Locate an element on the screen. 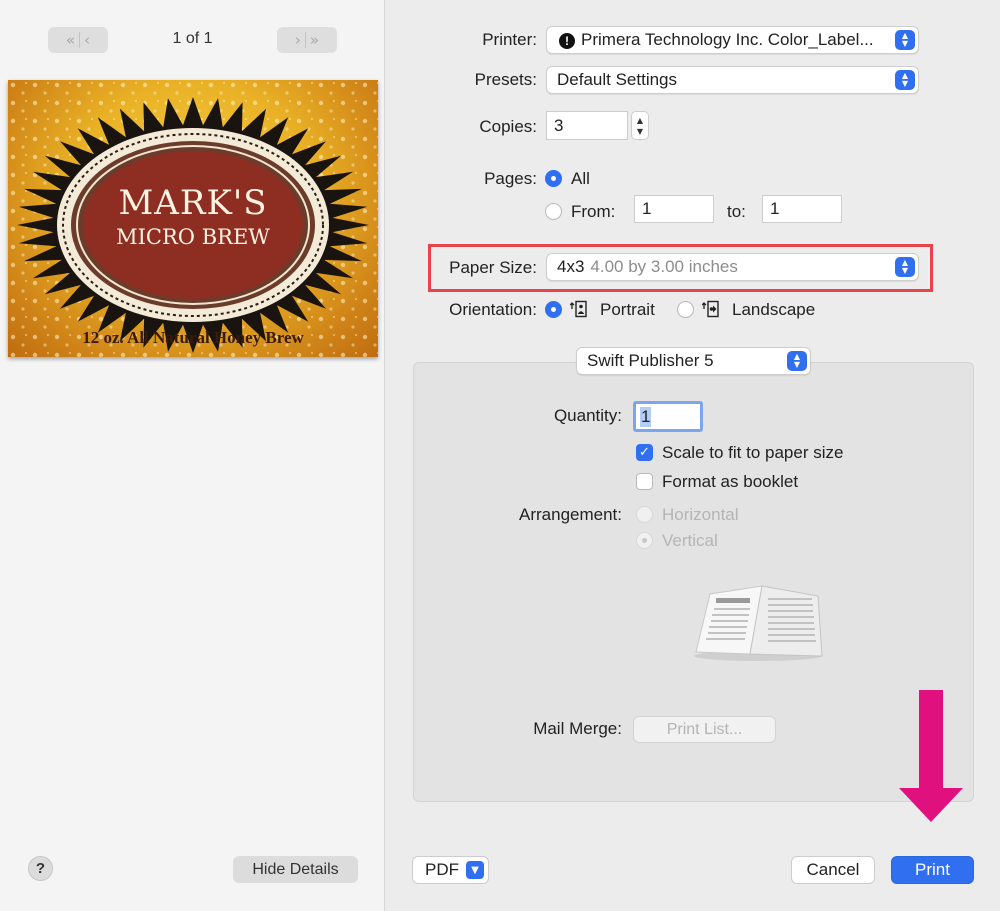 This screenshot has width=1000, height=911. horizontal-radio is located at coordinates (644, 514).